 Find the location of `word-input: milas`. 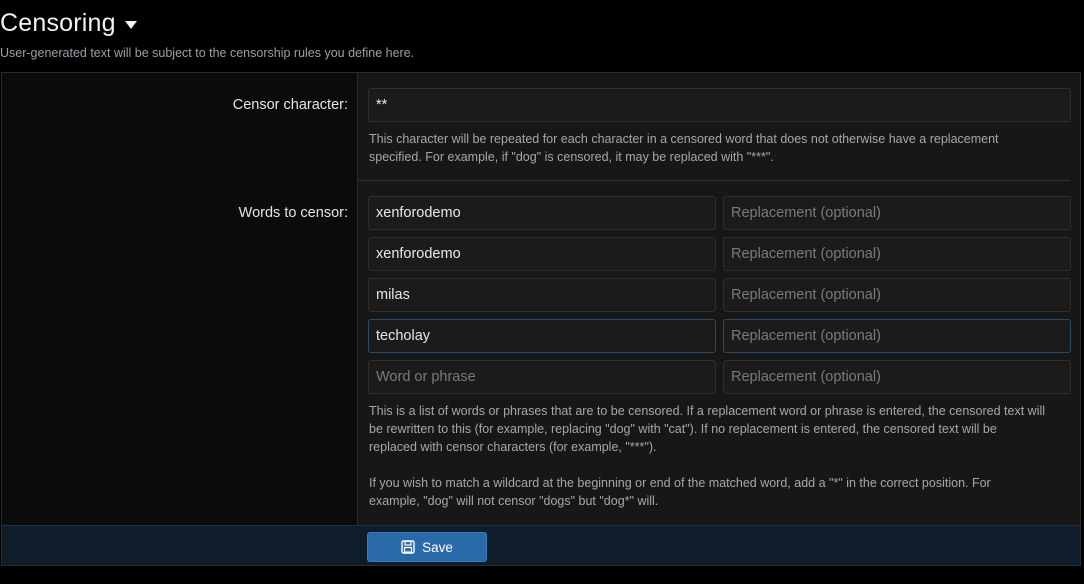

word-input: milas is located at coordinates (542, 295).